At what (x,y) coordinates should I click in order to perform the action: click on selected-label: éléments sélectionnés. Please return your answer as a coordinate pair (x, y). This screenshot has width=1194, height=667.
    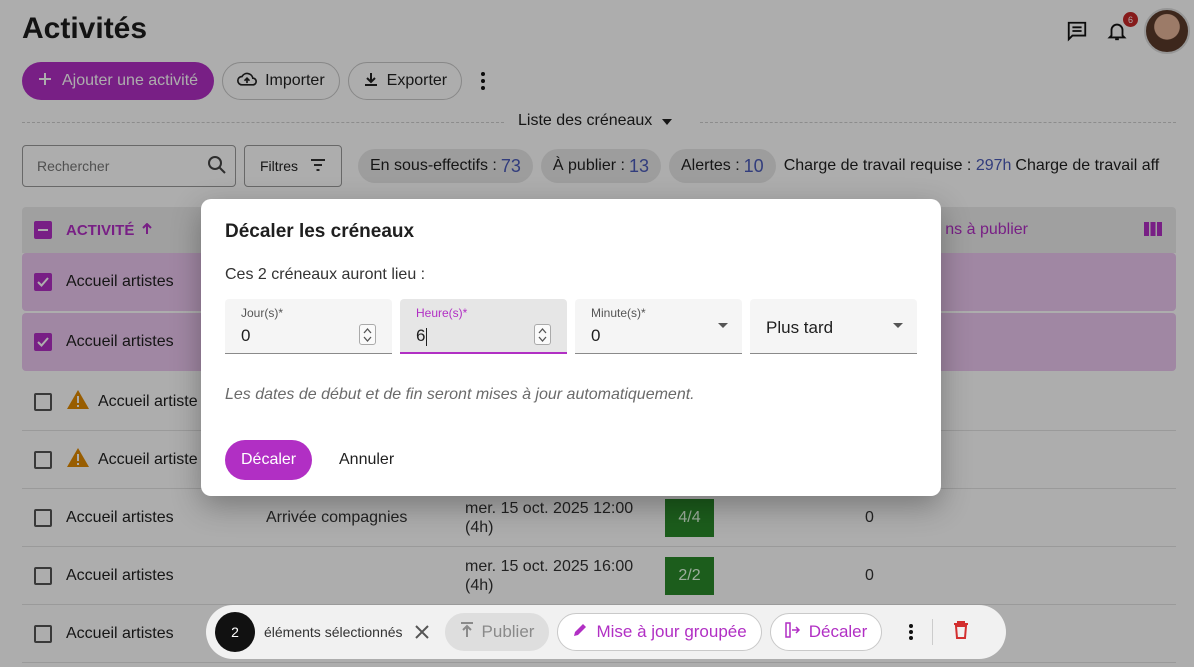
    Looking at the image, I should click on (333, 632).